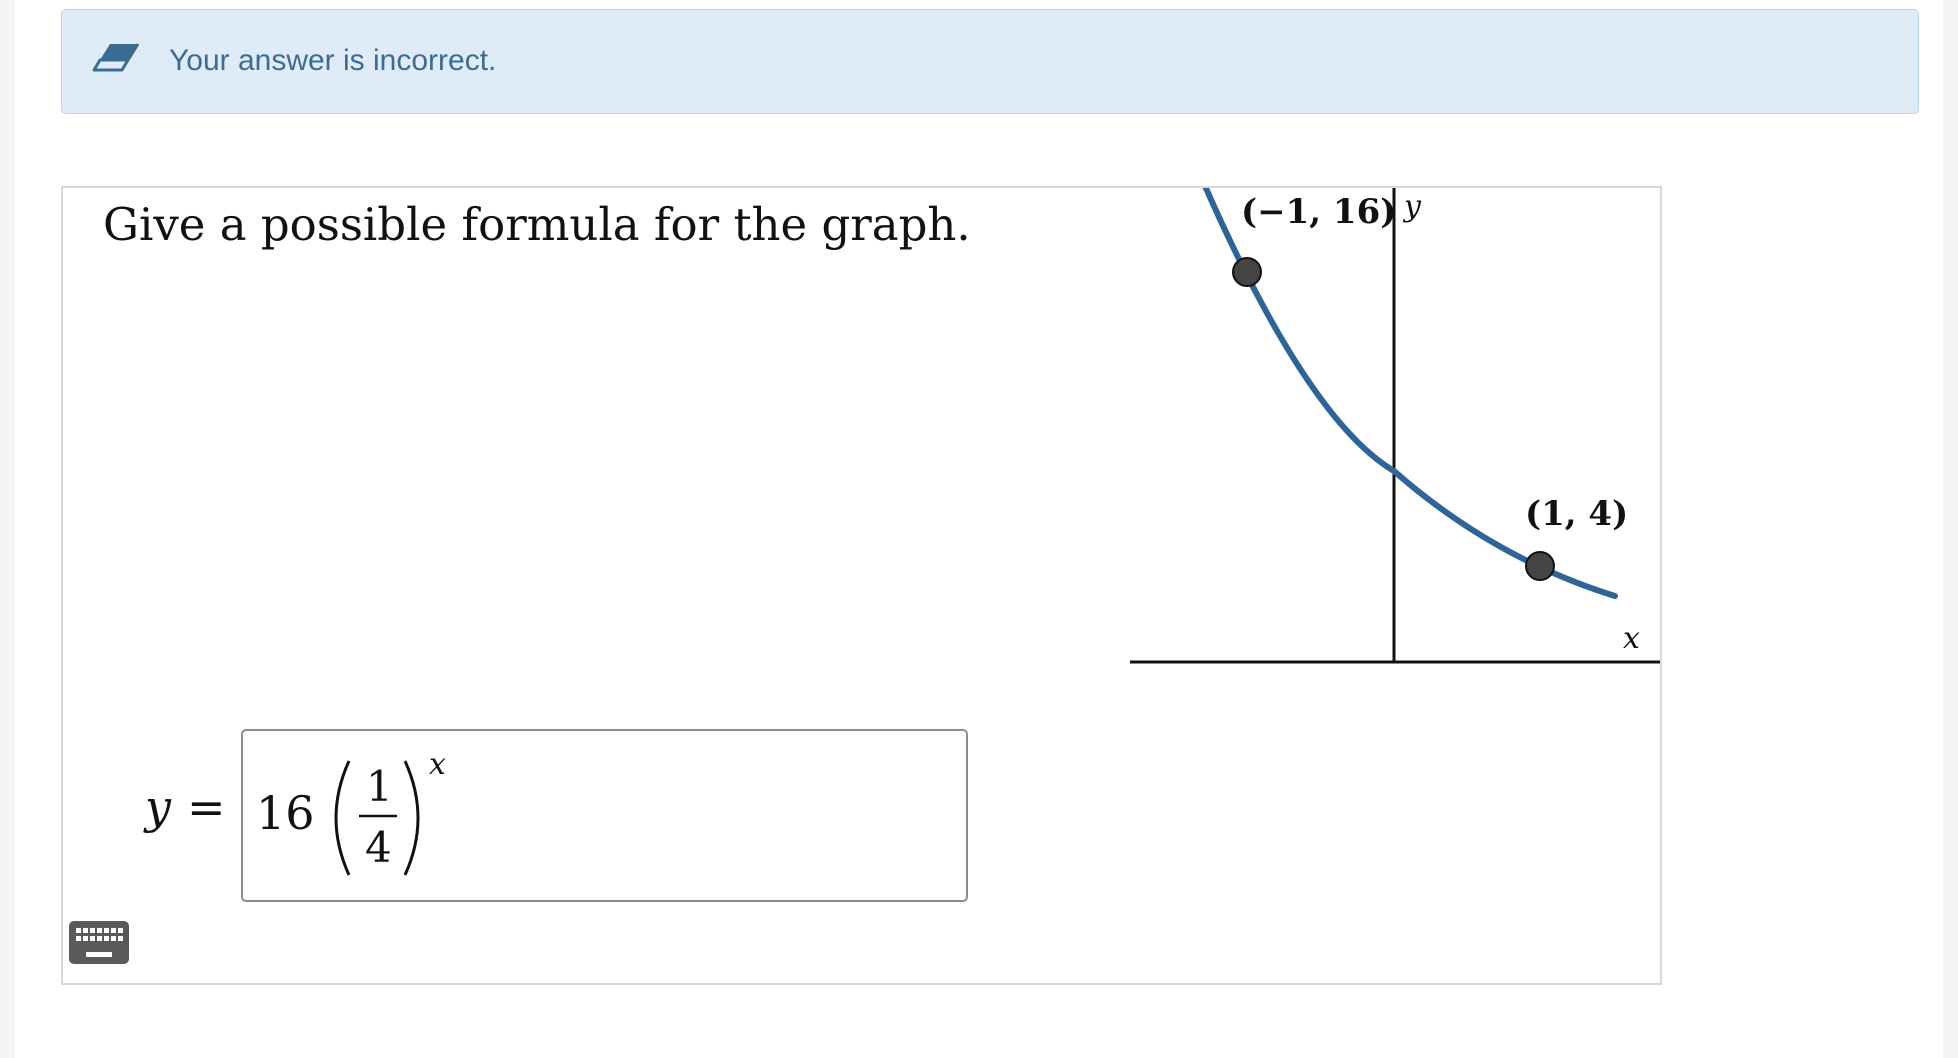  I want to click on answer-lhs: y =, so click(185, 807).